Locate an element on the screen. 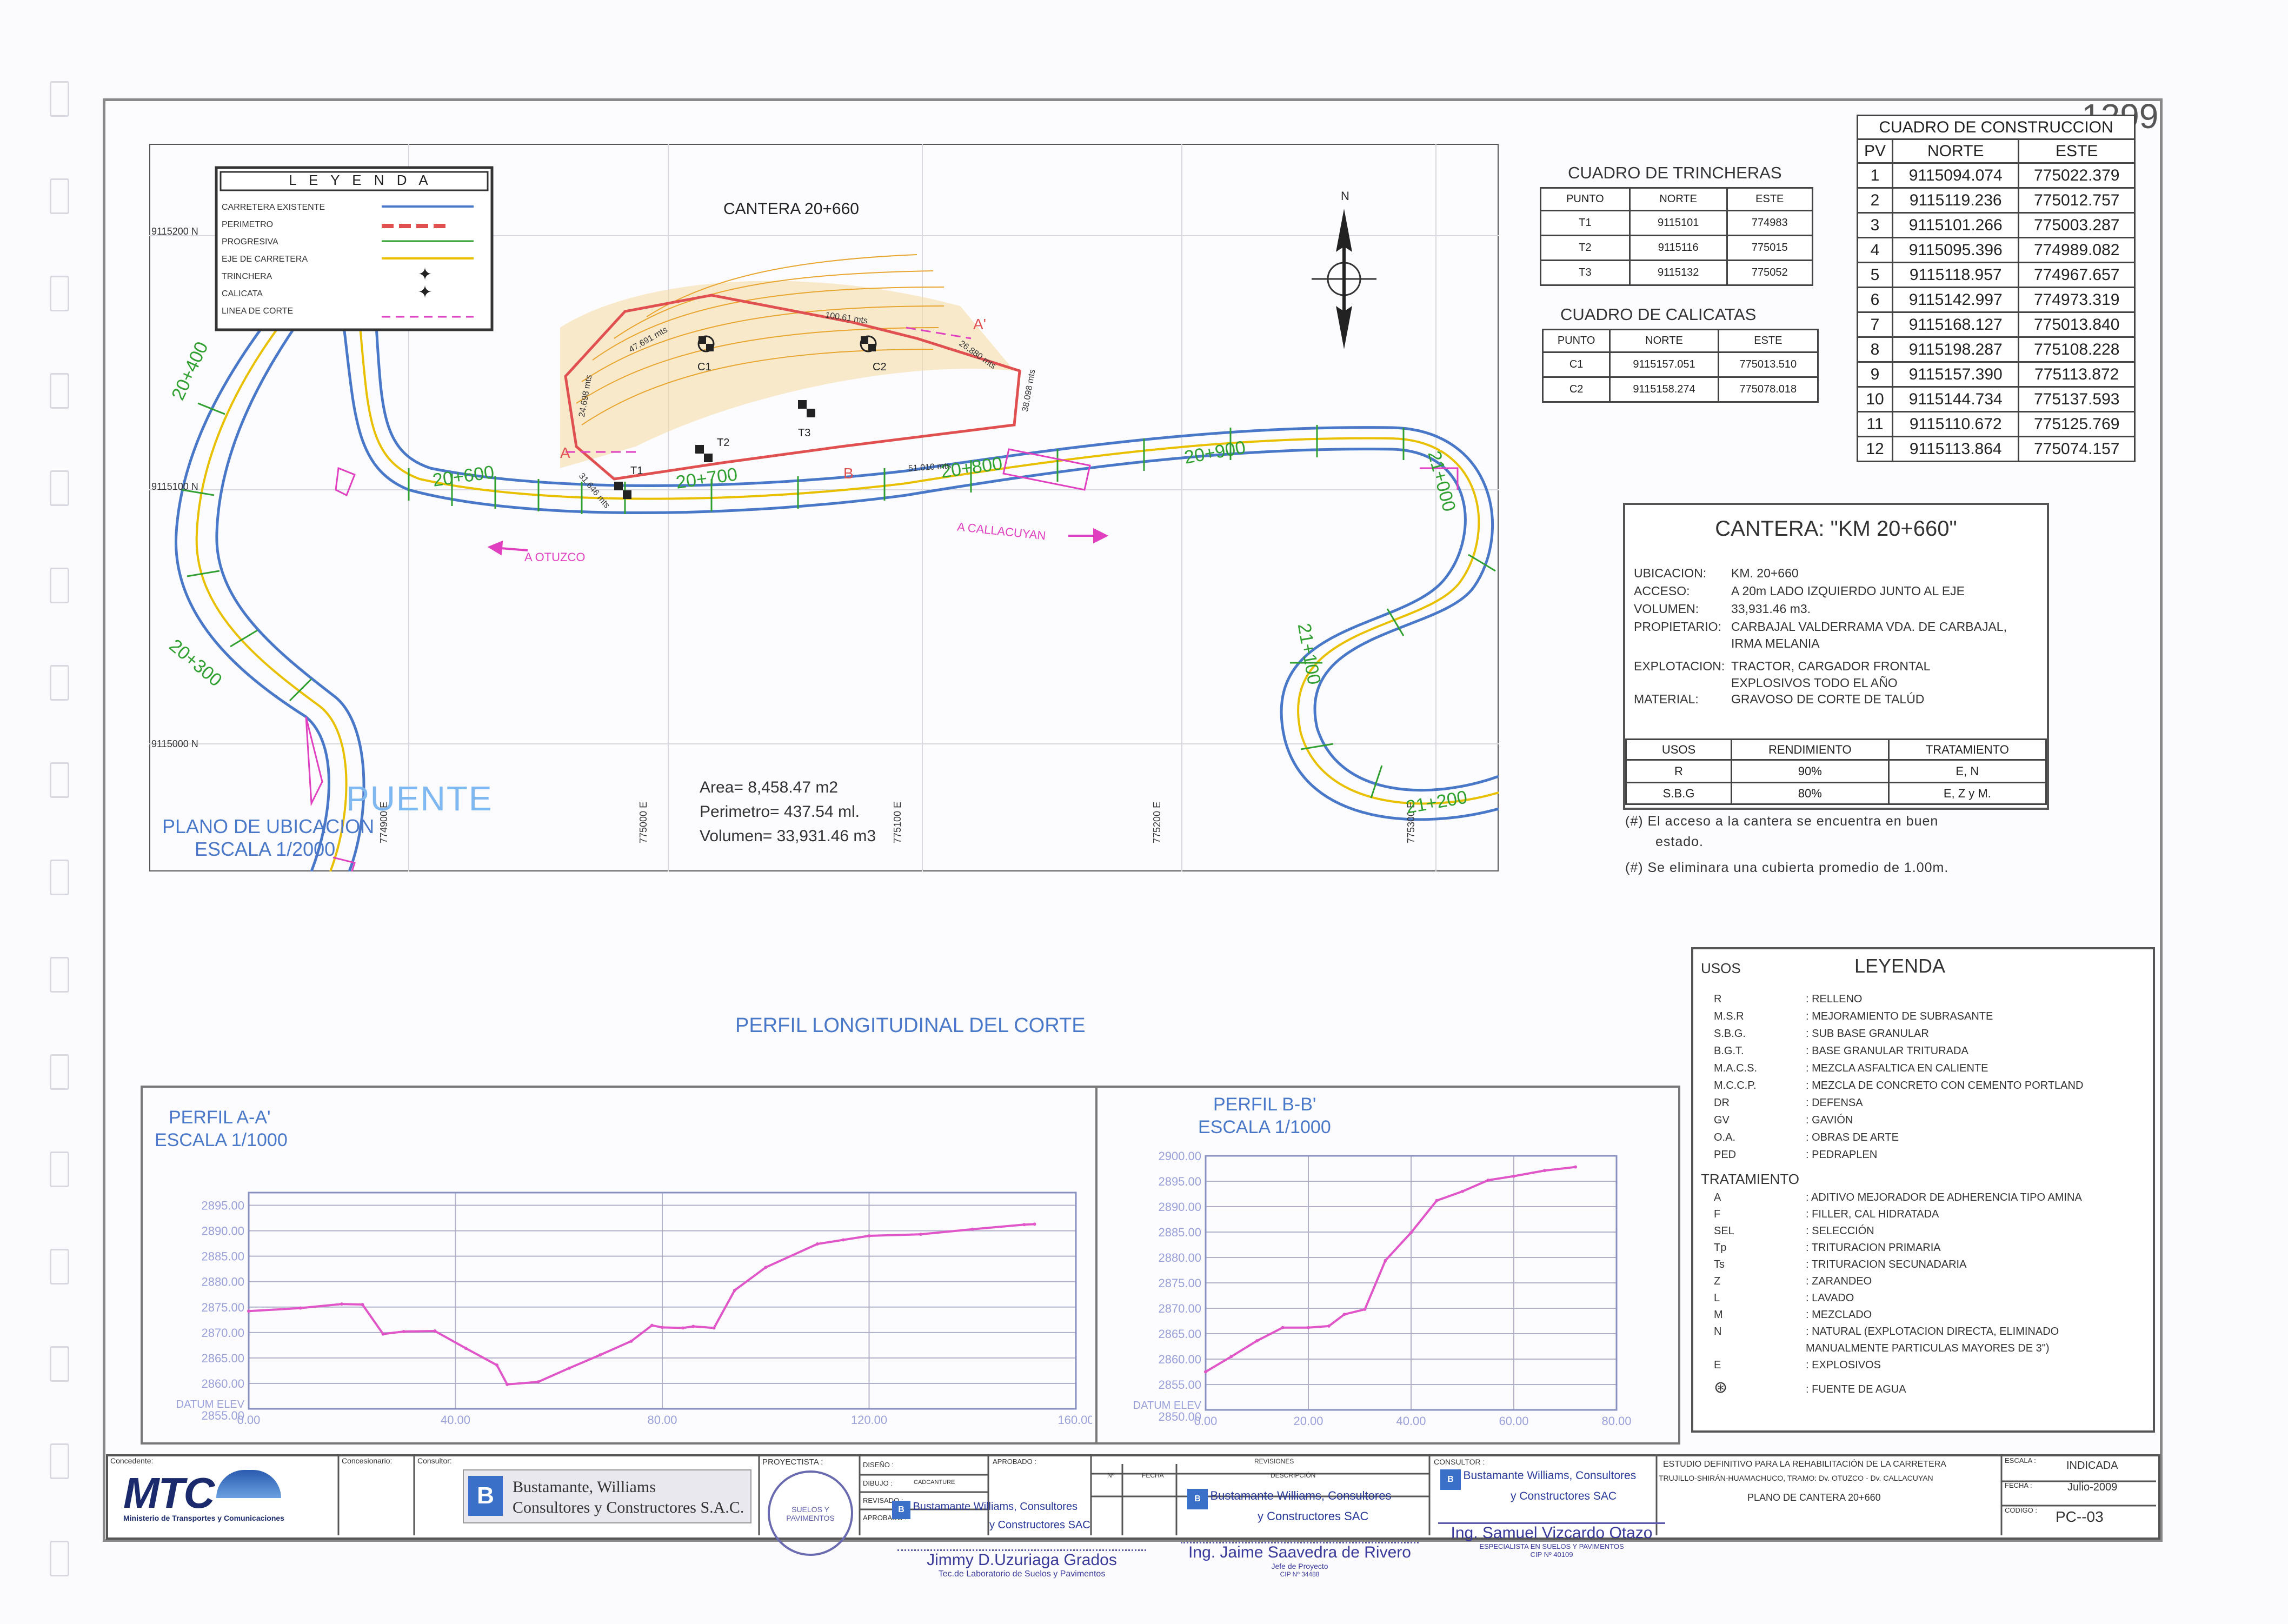 The height and width of the screenshot is (1624, 2288). signature-cip: CIP Nº 34488 is located at coordinates (1300, 1574).